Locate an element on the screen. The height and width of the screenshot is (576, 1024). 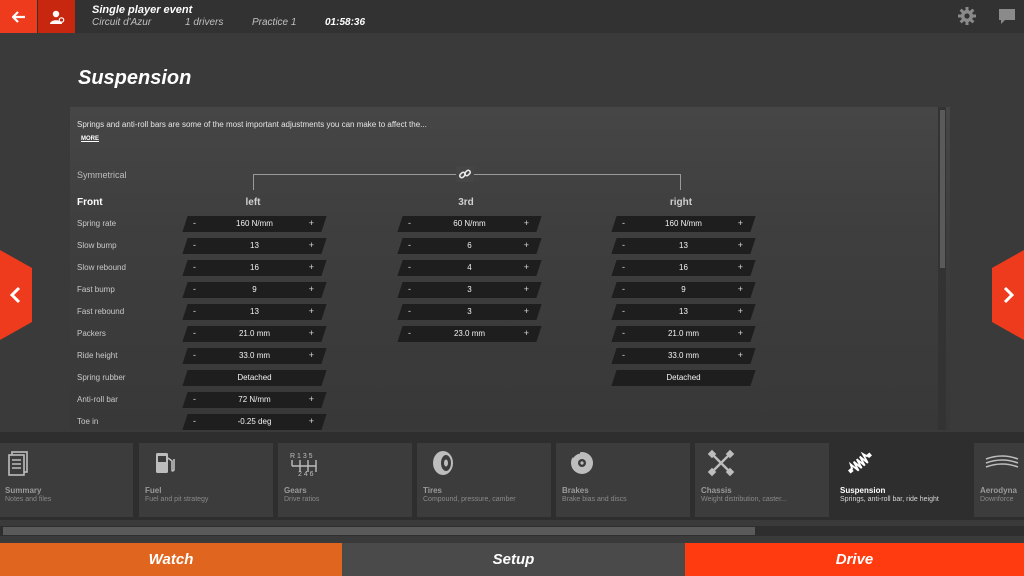
stepper-value: 23.0 mm is located at coordinates (469, 333).